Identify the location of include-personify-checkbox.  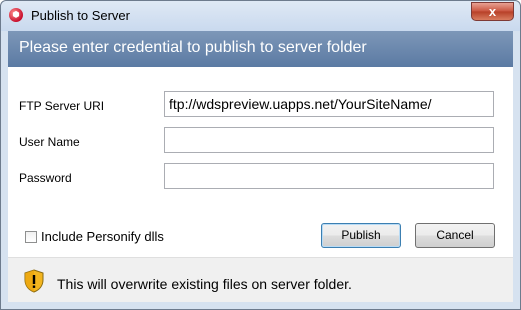
(31, 237).